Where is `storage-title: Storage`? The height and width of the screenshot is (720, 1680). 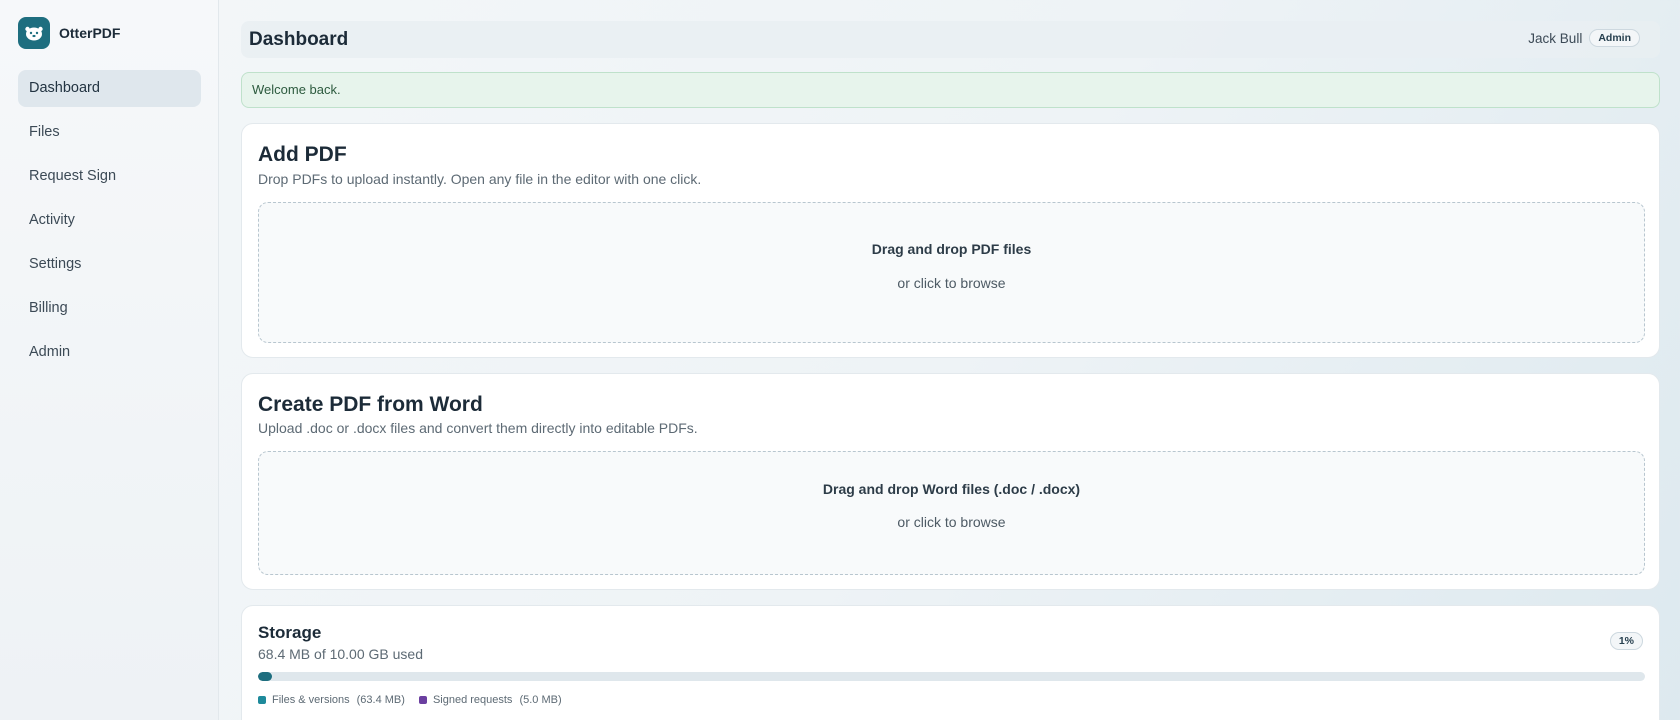
storage-title: Storage is located at coordinates (290, 632).